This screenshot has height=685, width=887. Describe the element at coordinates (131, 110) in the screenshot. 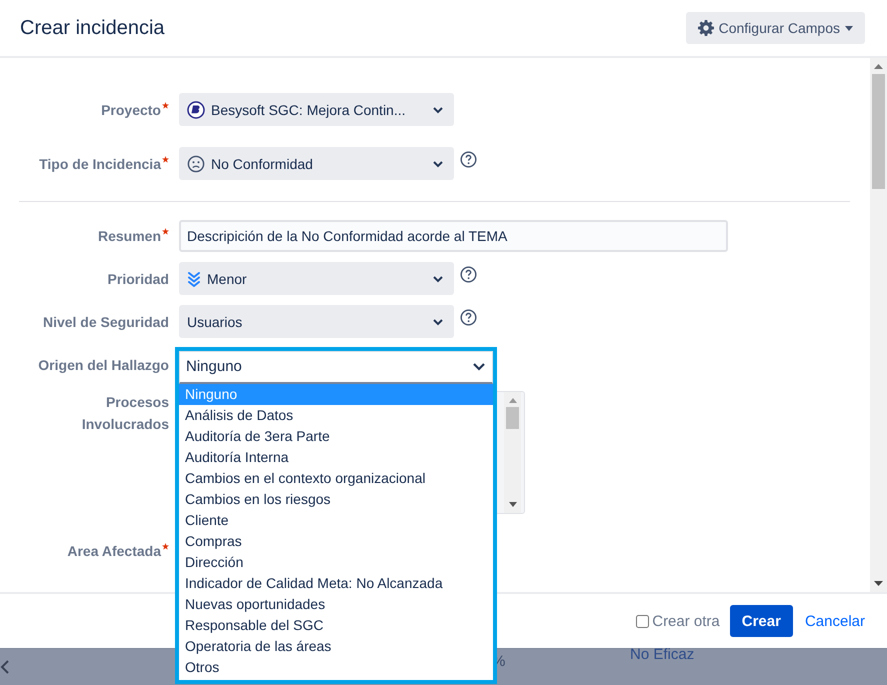

I see `field-label: Proyecto` at that location.